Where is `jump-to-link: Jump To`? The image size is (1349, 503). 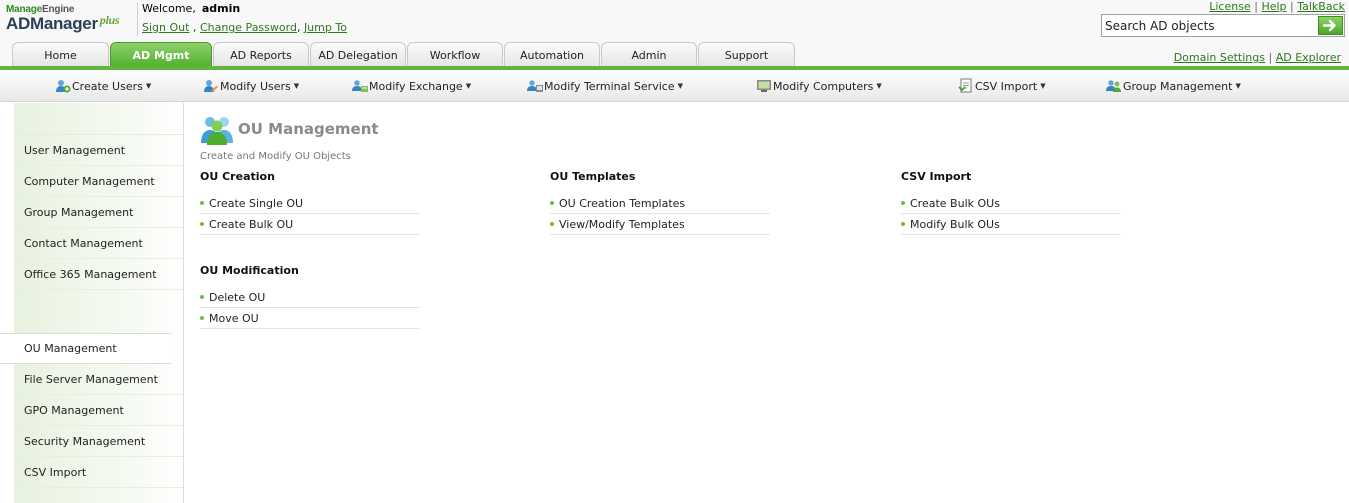
jump-to-link: Jump To is located at coordinates (325, 27).